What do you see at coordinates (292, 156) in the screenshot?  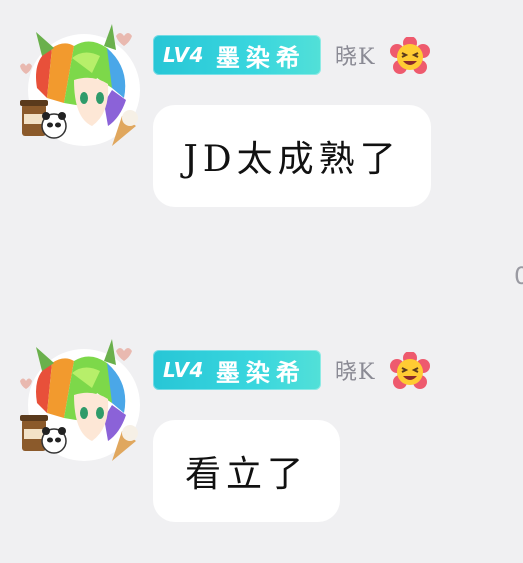 I see `message-bubble: JD太成熟了` at bounding box center [292, 156].